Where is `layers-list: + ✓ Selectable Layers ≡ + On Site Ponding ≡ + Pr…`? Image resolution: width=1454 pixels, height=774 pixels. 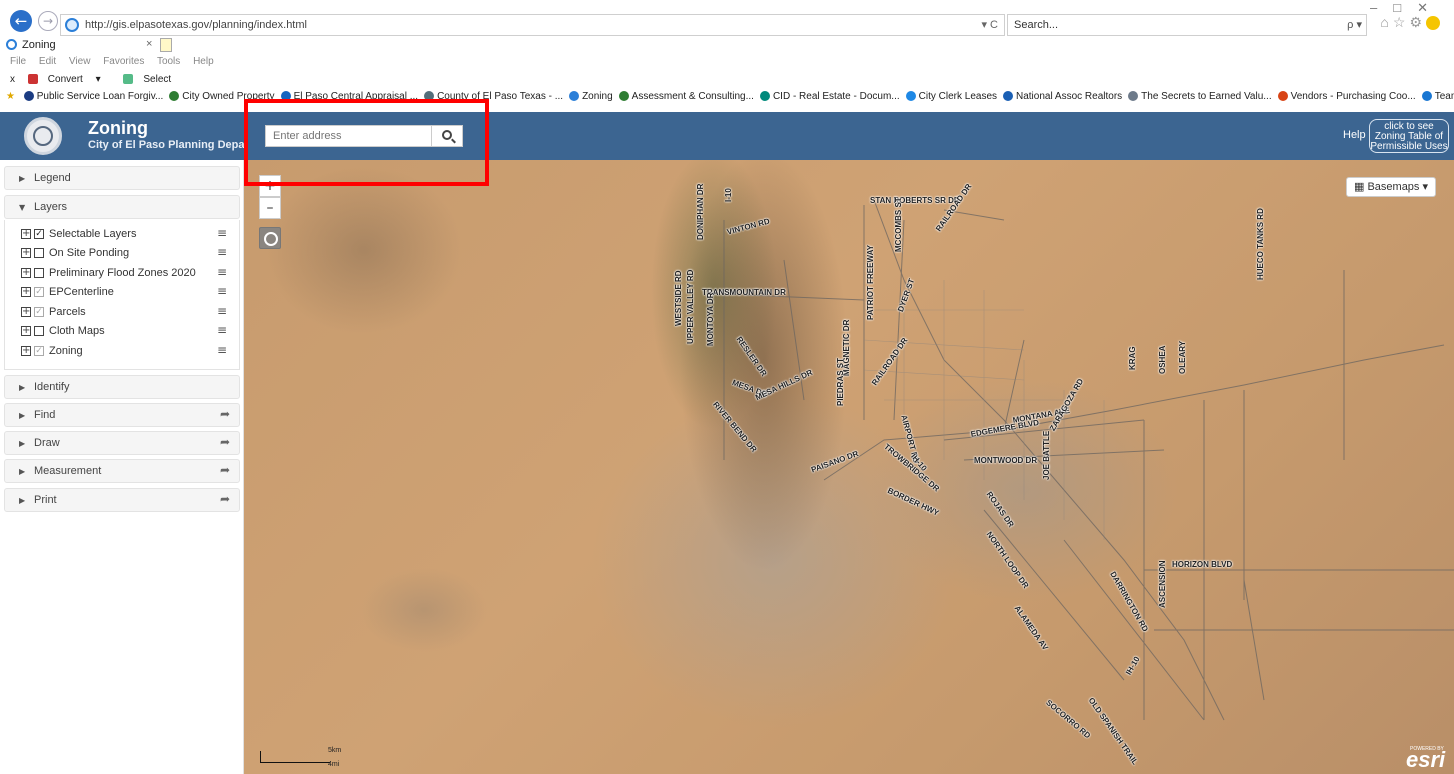
layers-list: + ✓ Selectable Layers ≡ + On Site Ponding ≡ + Pr… is located at coordinates (122, 295).